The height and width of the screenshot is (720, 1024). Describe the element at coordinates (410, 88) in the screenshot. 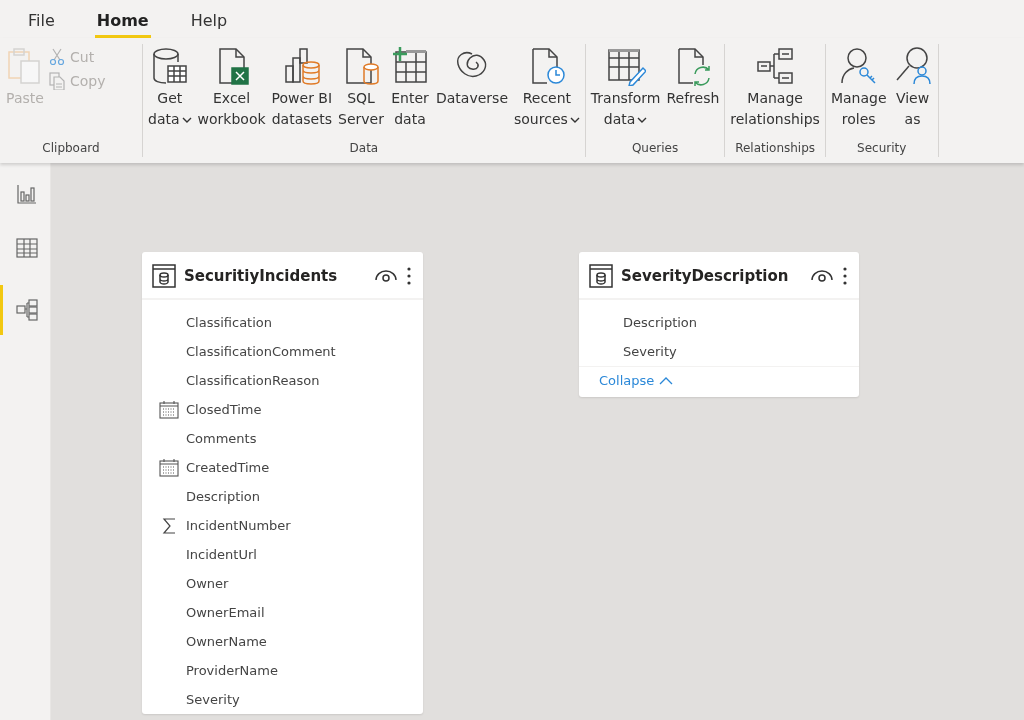

I see `ribbon-button: Enter data` at that location.